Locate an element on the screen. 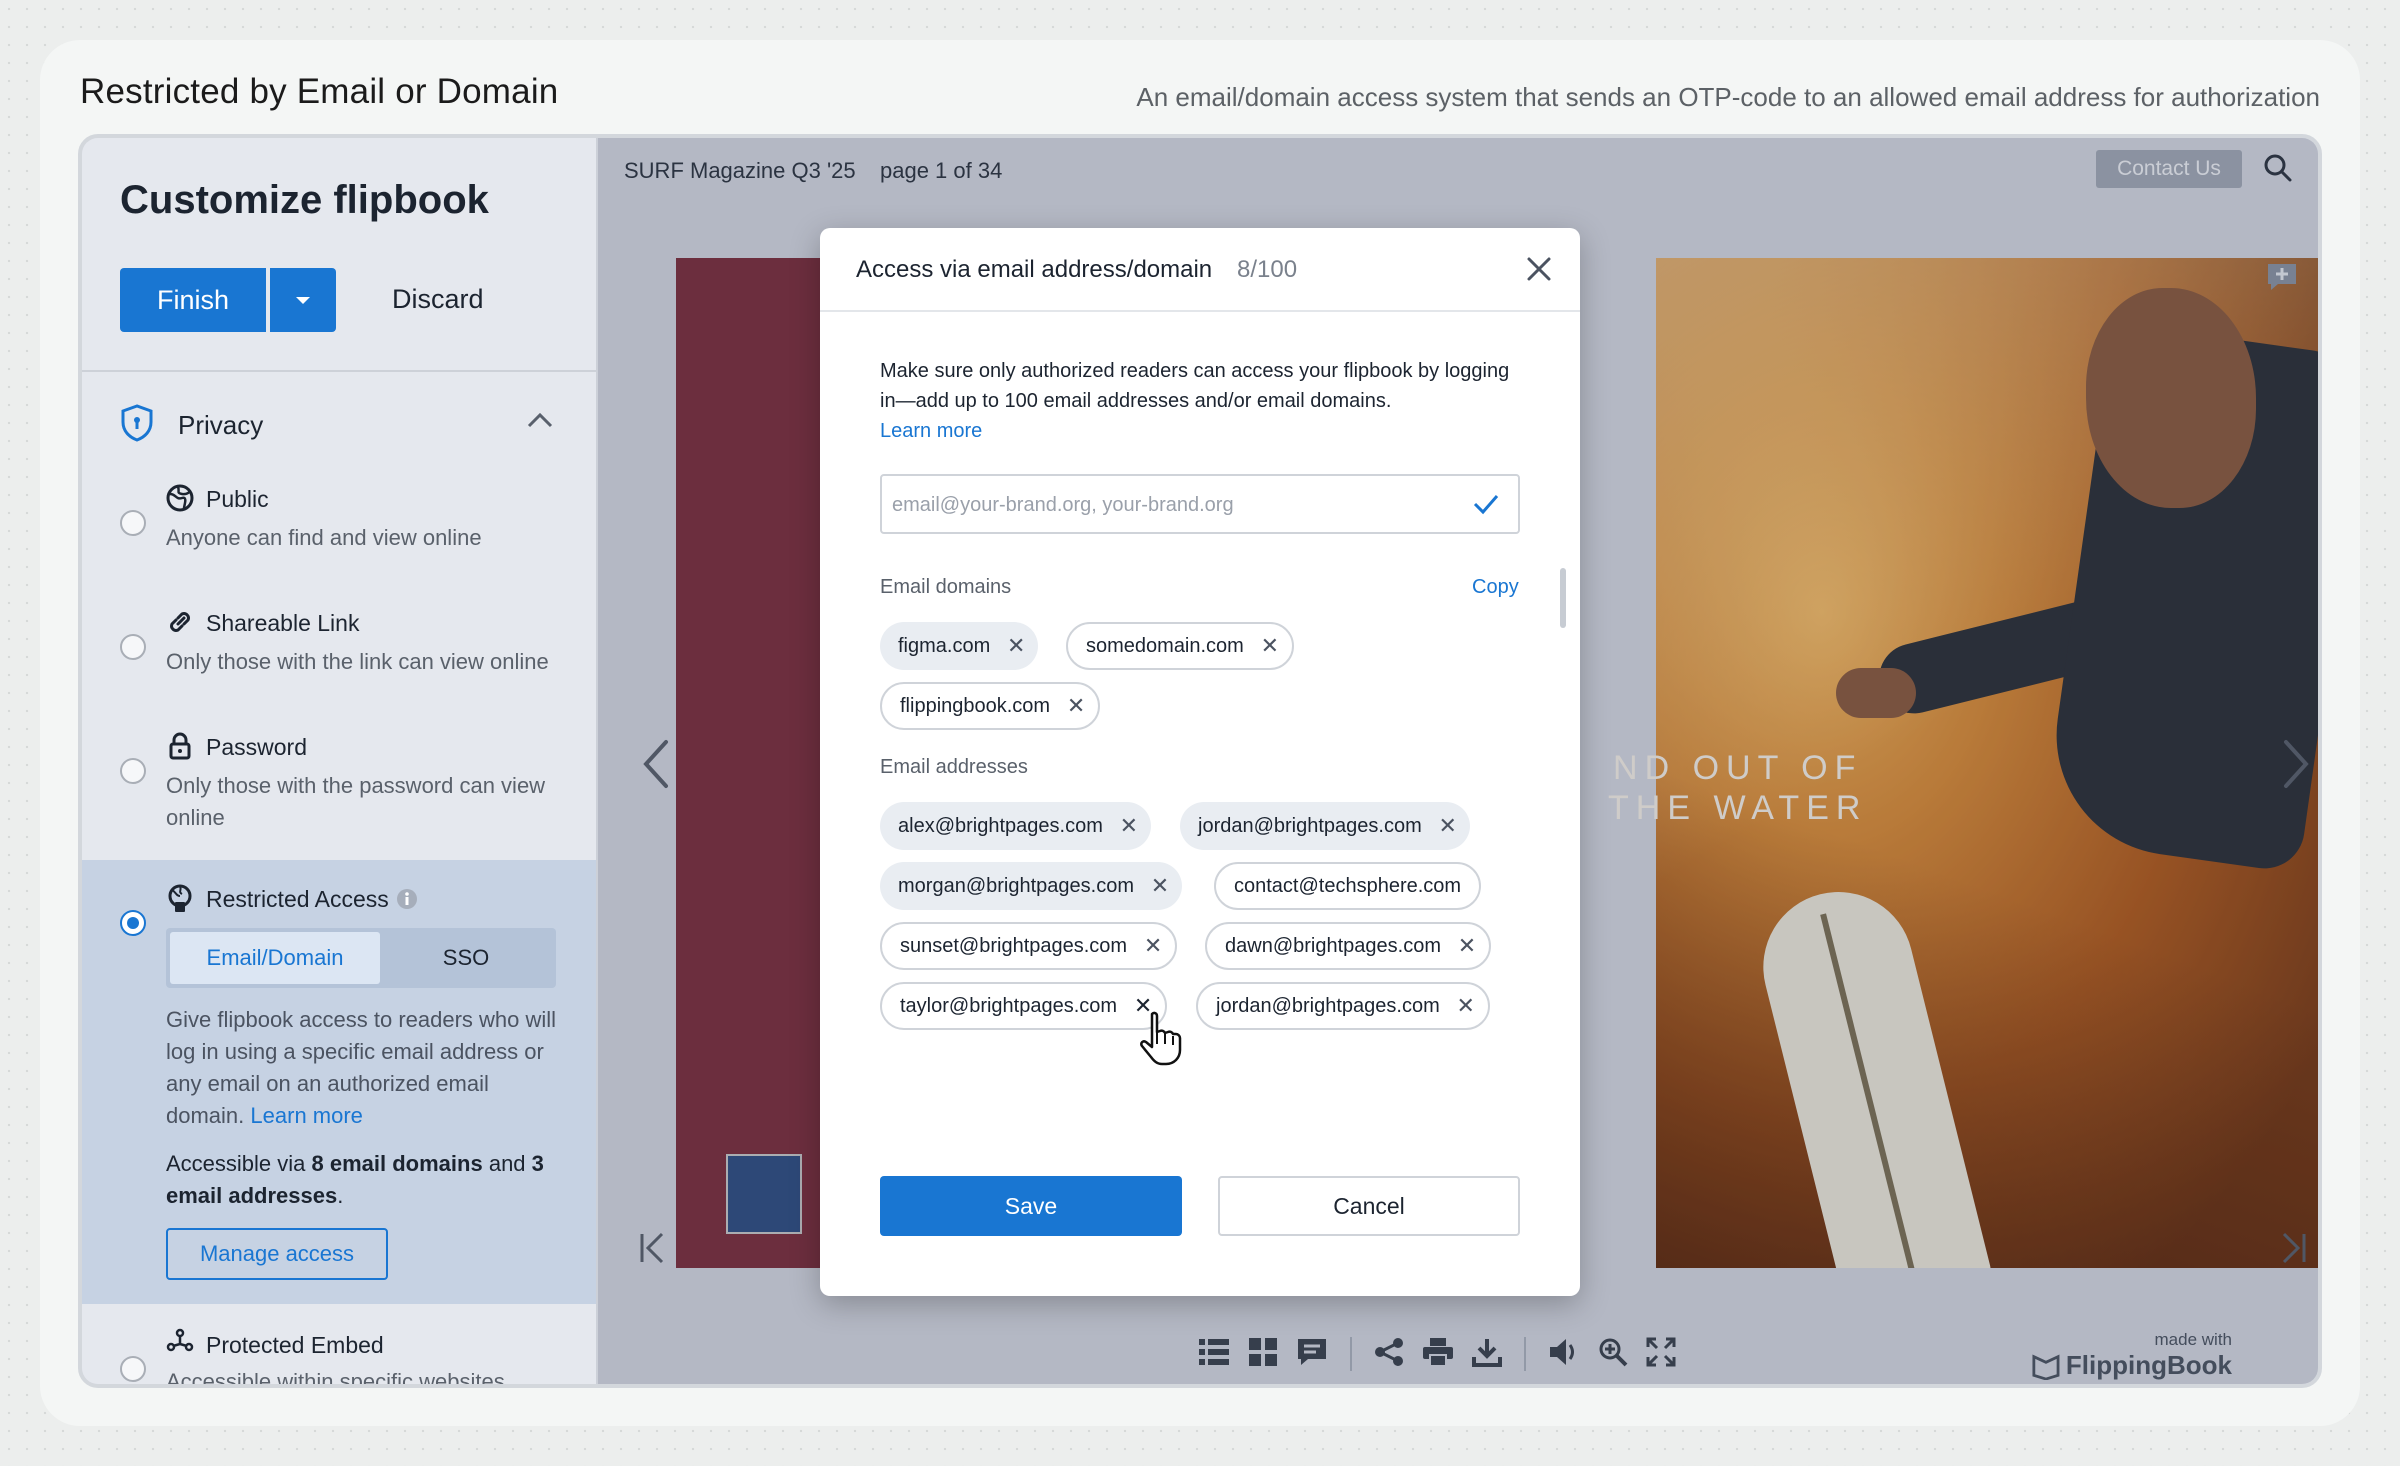 The image size is (2400, 1466). shield-icon is located at coordinates (137, 425).